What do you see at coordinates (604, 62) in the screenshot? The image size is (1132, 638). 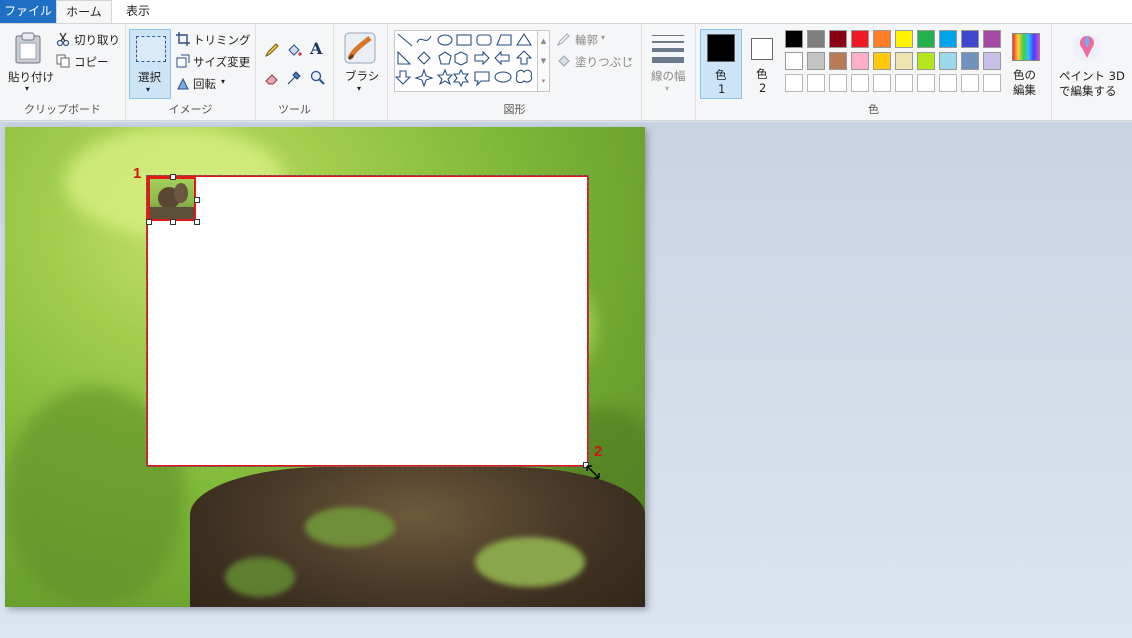 I see `fill-label: 塗りつぶし` at bounding box center [604, 62].